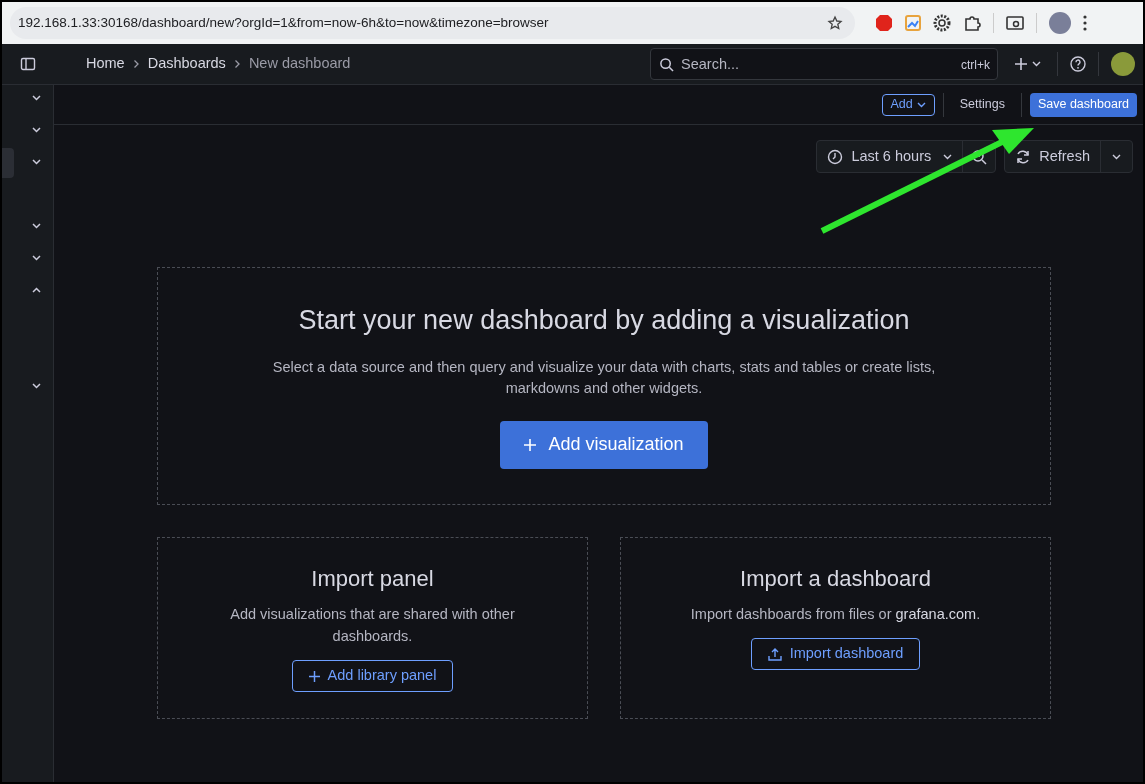  I want to click on clock-icon, so click(835, 156).